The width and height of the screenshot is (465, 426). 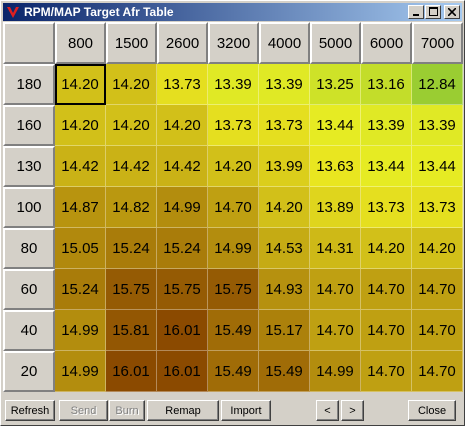 What do you see at coordinates (437, 84) in the screenshot?
I see `afr-cell: 12.84` at bounding box center [437, 84].